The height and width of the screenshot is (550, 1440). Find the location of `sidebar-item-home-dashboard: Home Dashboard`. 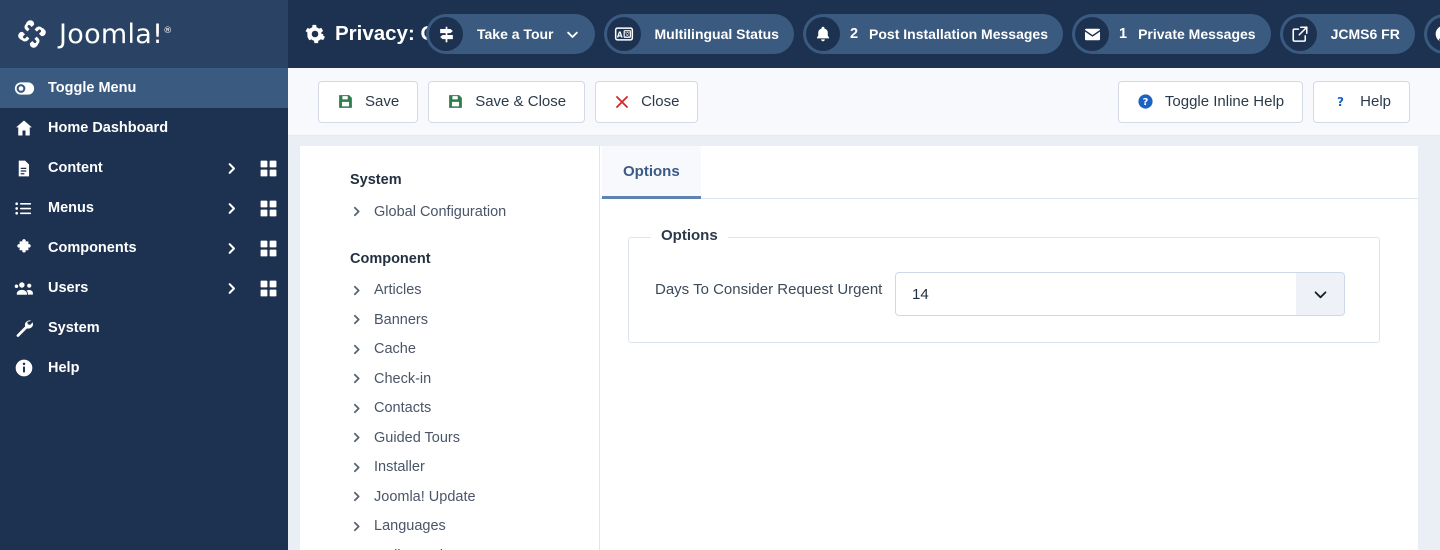

sidebar-item-home-dashboard: Home Dashboard is located at coordinates (144, 128).